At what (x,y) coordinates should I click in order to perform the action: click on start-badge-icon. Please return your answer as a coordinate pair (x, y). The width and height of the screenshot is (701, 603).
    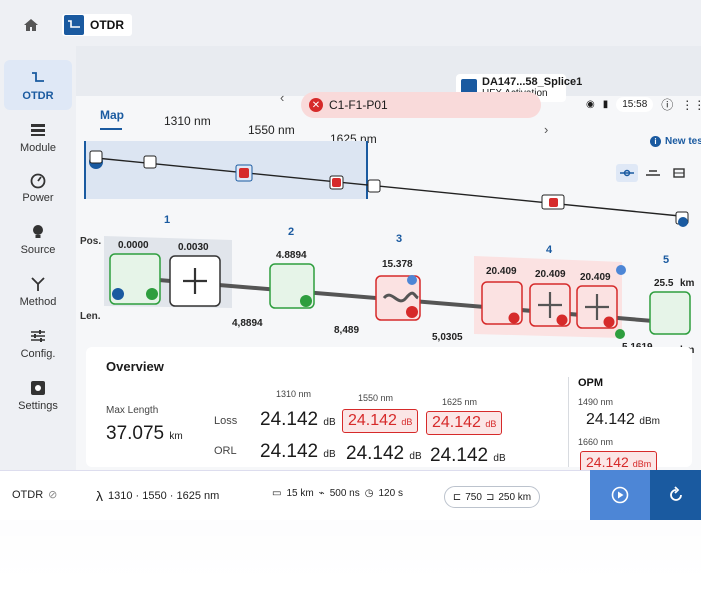
    Looking at the image, I should click on (118, 294).